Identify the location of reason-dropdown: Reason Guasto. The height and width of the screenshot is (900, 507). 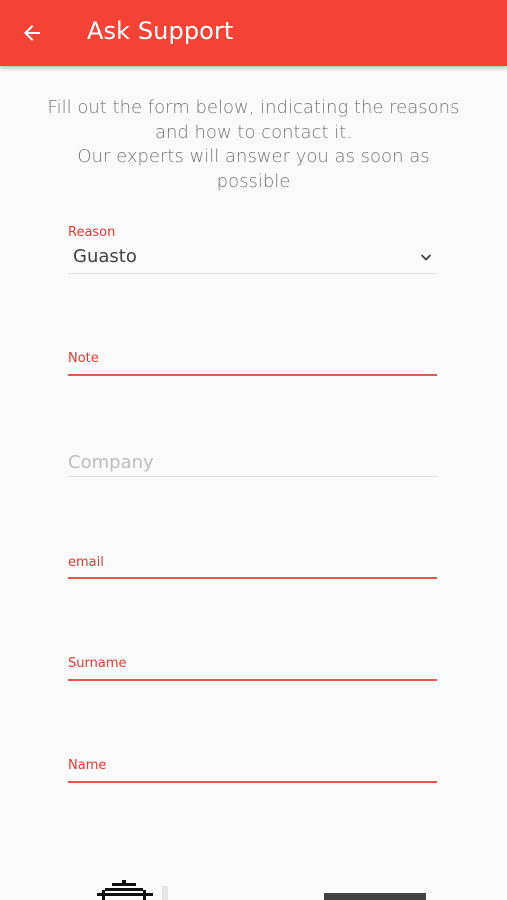
(252, 250).